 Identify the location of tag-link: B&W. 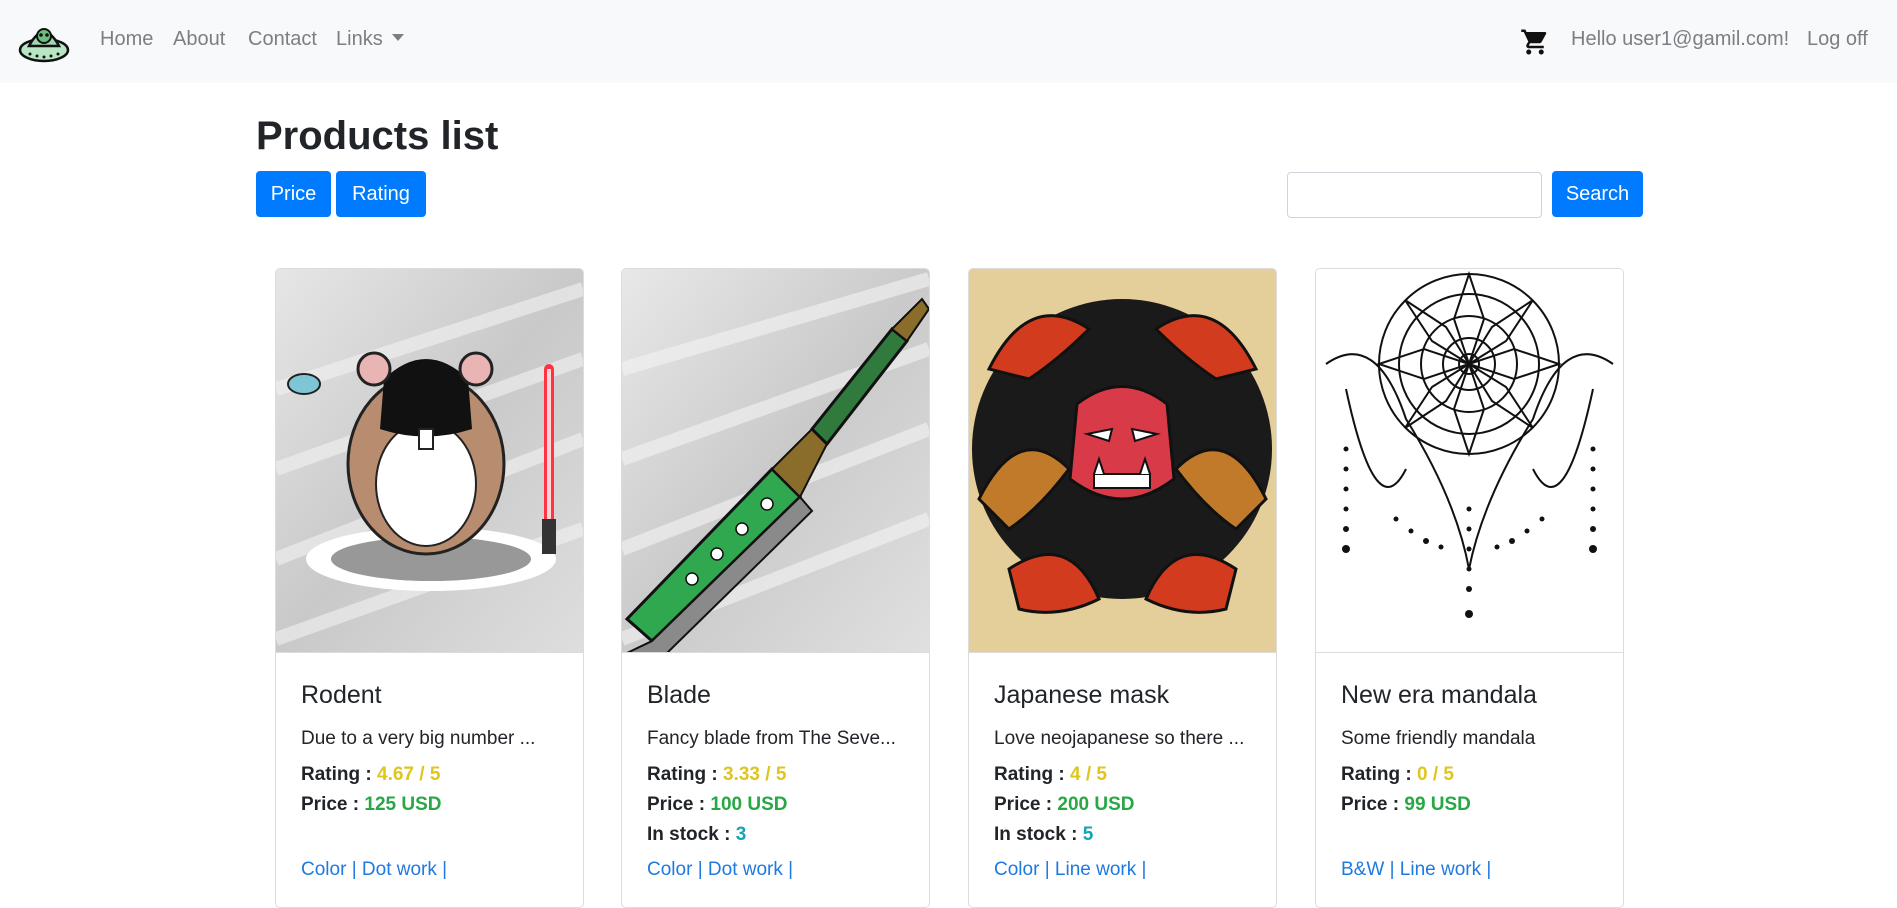
(1362, 869).